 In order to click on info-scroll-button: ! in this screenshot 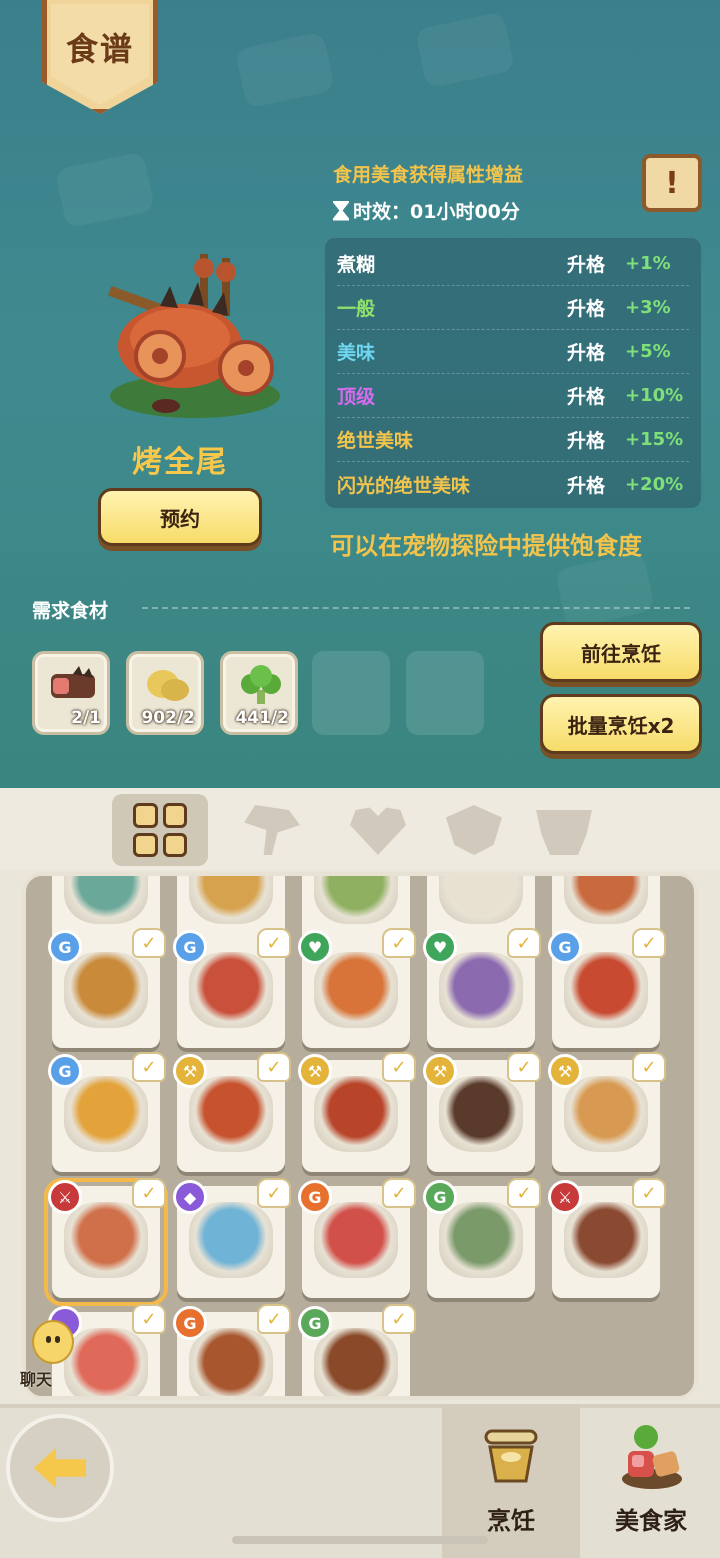, I will do `click(672, 183)`.